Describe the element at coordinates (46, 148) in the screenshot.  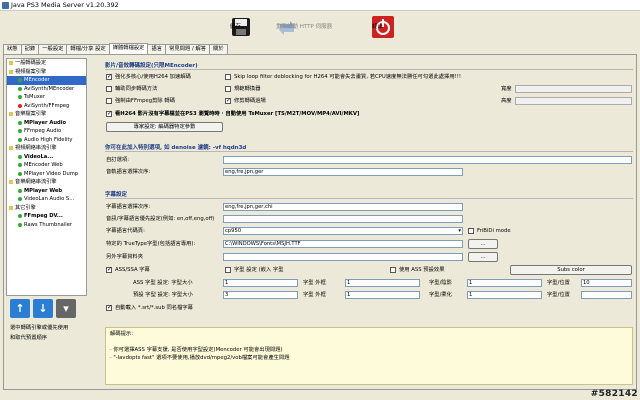
I see `tree-item: 視頻網絡串流引擎` at that location.